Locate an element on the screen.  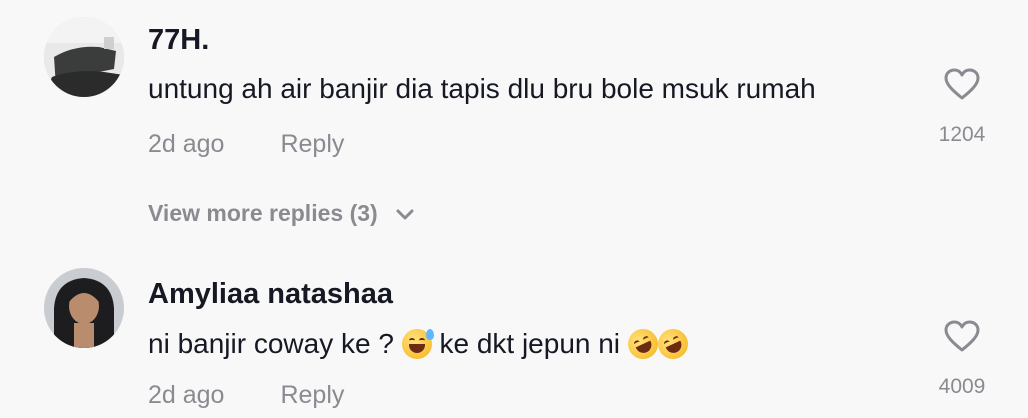
rofl-emoji-icon is located at coordinates (672, 344).